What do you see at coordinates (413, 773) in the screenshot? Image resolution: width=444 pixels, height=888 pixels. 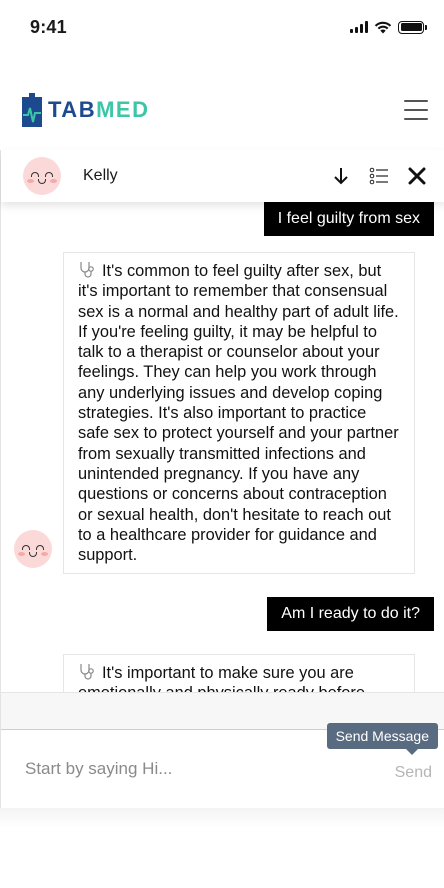 I see `send-button: Send` at bounding box center [413, 773].